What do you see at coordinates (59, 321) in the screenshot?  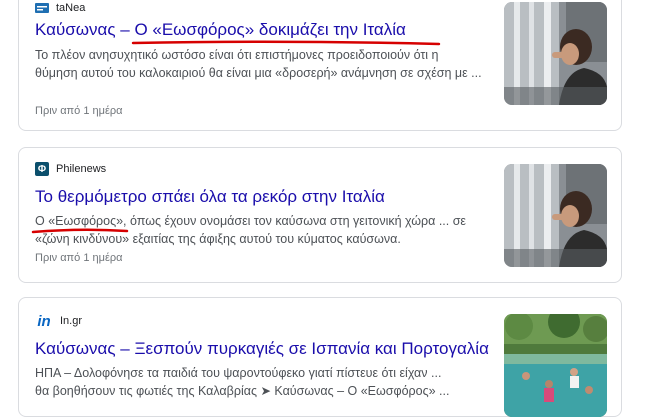 I see `news-source: in In.gr` at bounding box center [59, 321].